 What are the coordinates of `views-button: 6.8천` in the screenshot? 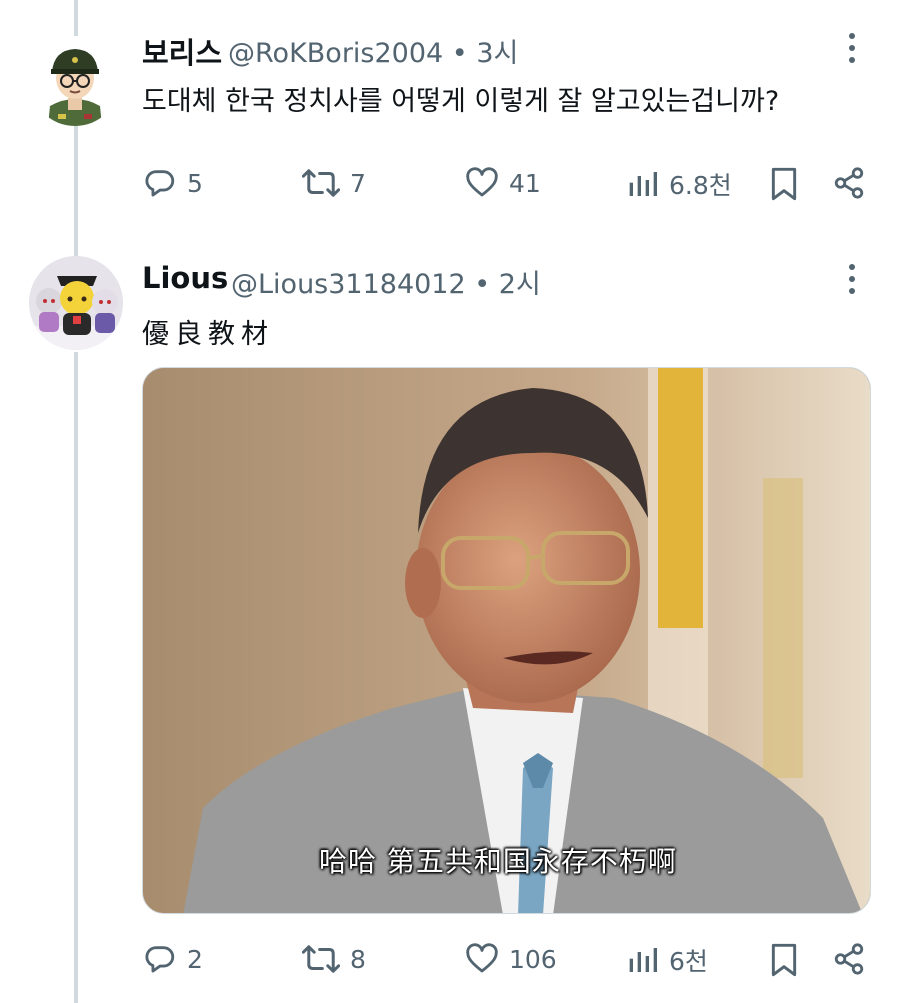 It's located at (679, 184).